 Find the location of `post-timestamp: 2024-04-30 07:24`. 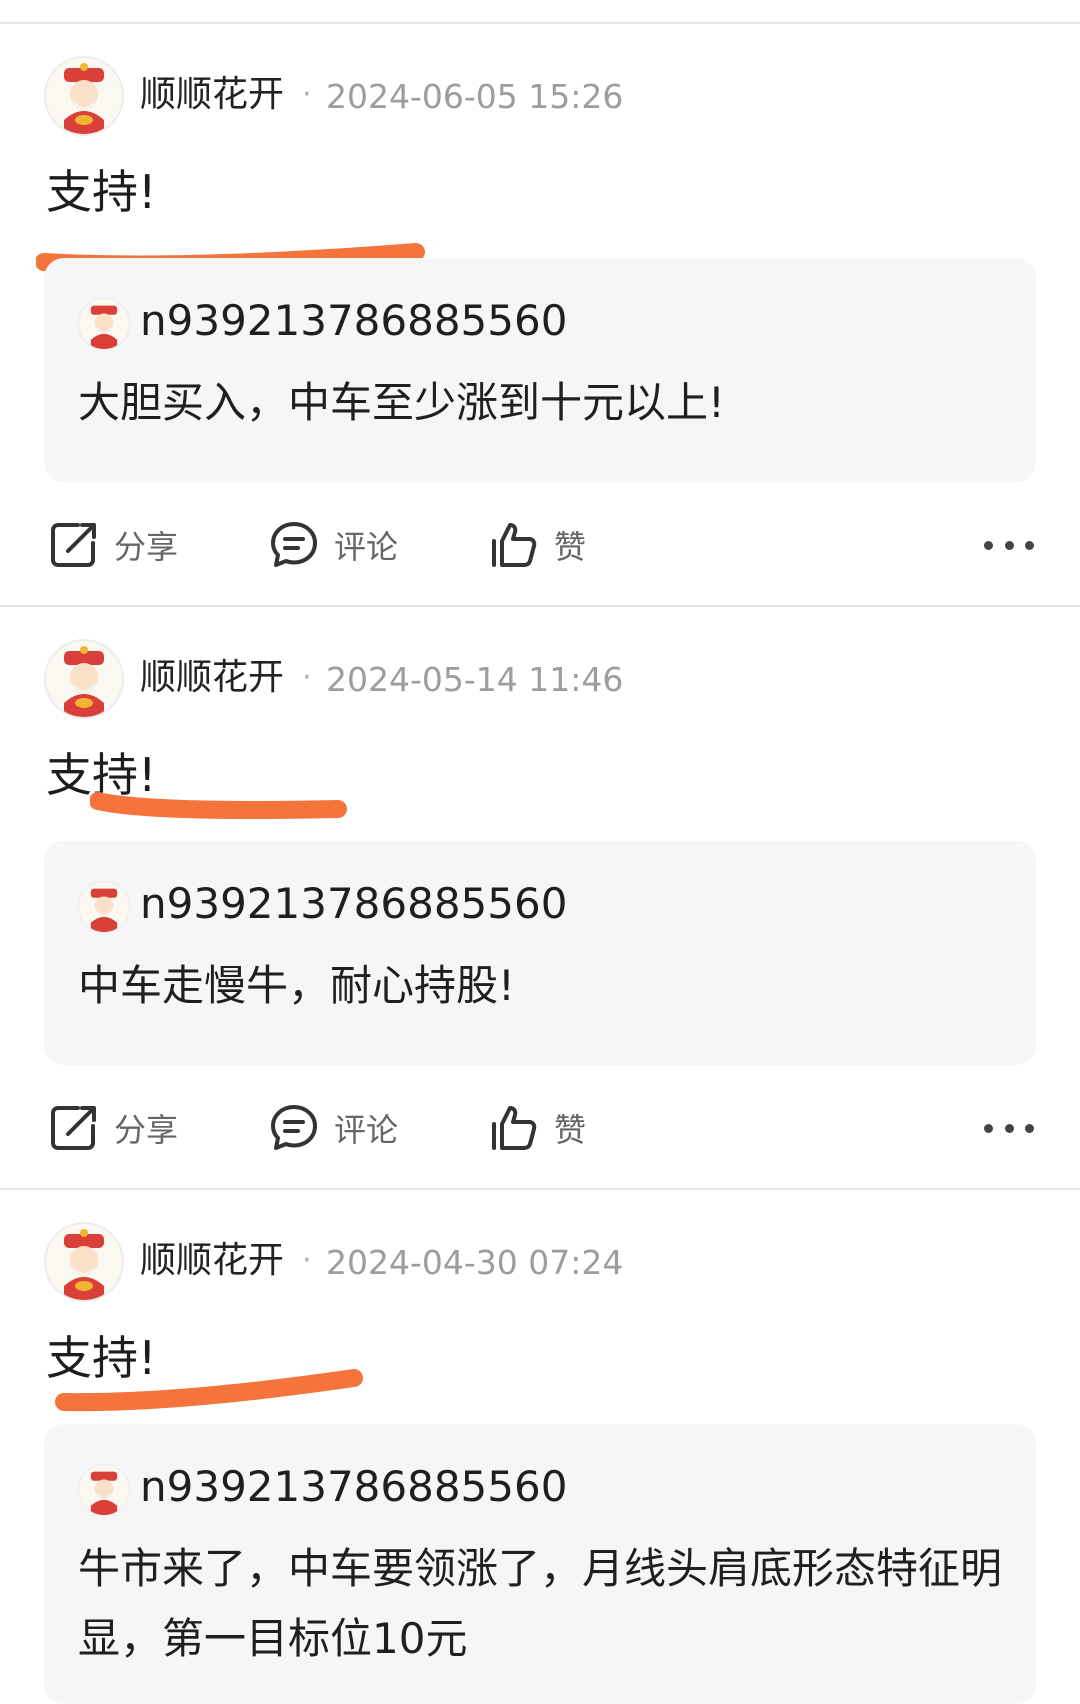

post-timestamp: 2024-04-30 07:24 is located at coordinates (475, 1262).